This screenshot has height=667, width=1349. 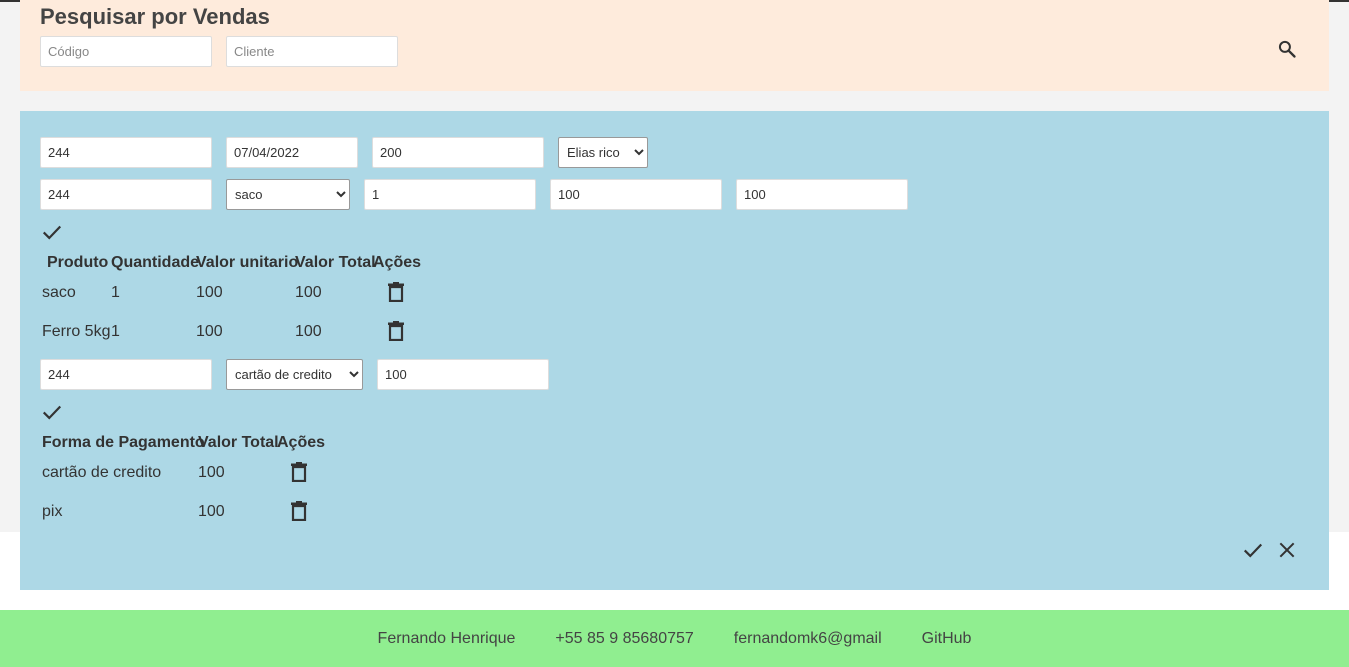 I want to click on search-panel: Pesquisar por Vendas, so click(x=674, y=45).